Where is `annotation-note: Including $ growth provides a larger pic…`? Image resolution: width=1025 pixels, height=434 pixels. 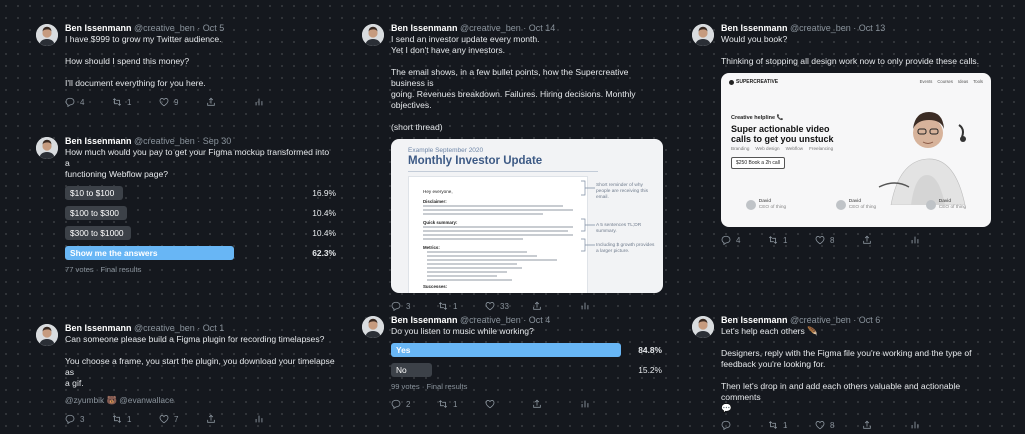
annotation-note: Including $ growth provides a larger pic… is located at coordinates (625, 248).